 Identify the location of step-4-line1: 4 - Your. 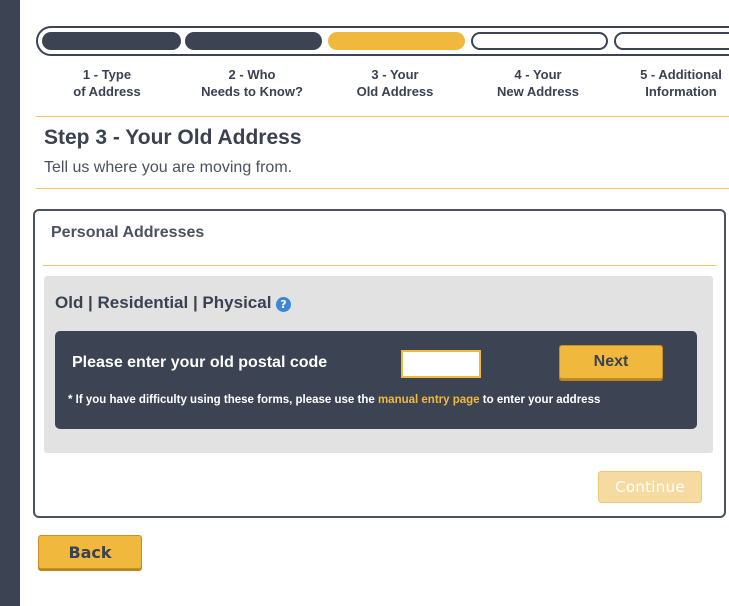
(538, 74).